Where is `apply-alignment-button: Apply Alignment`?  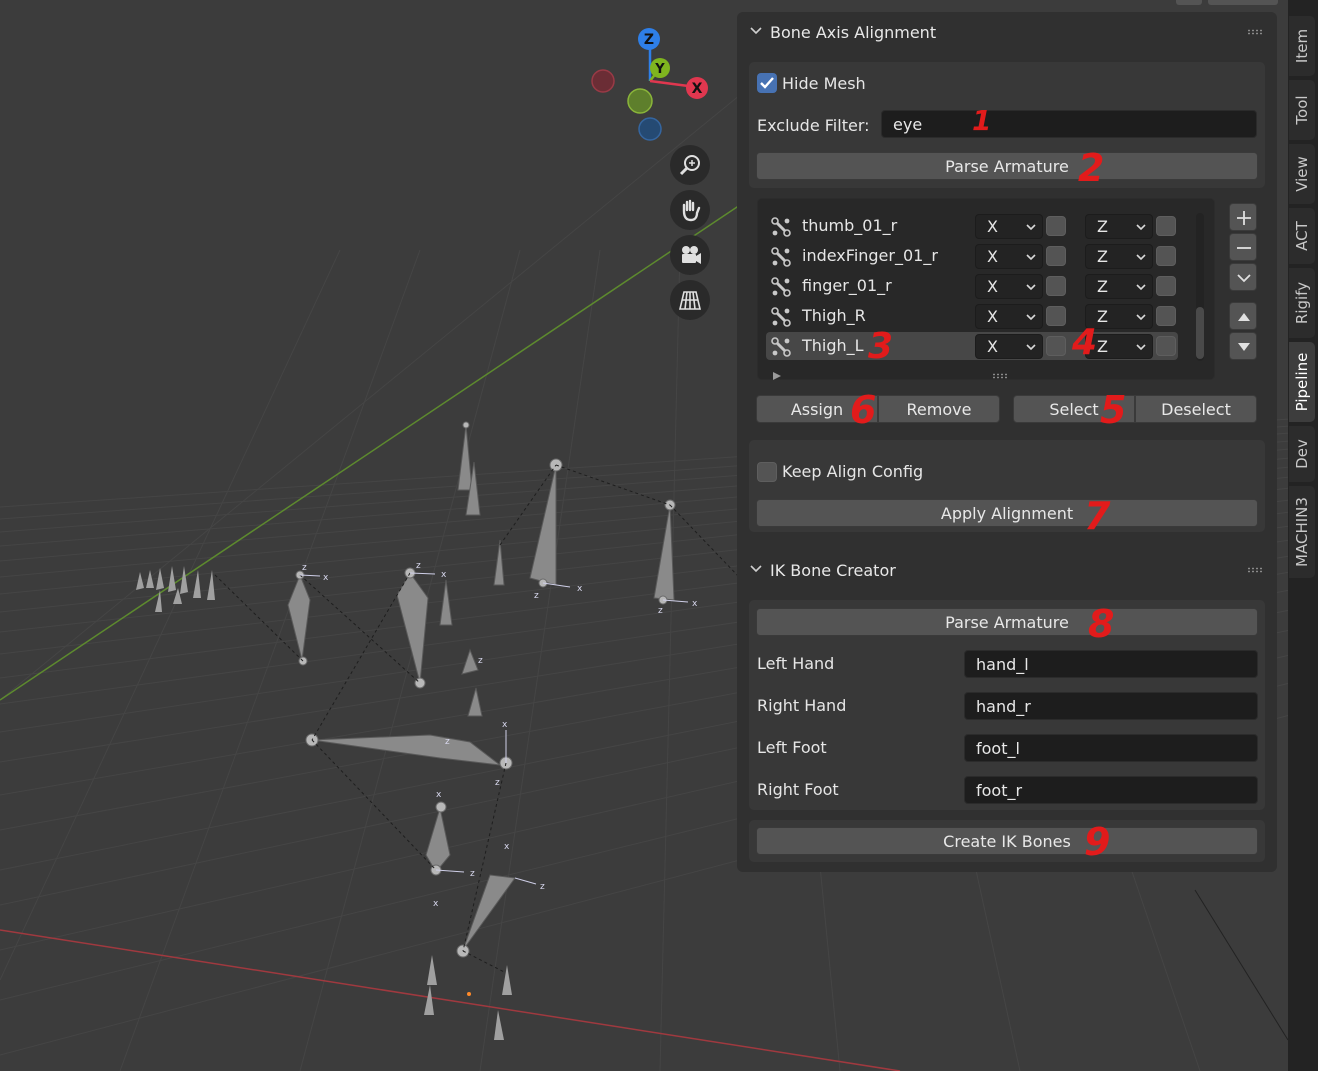 apply-alignment-button: Apply Alignment is located at coordinates (1007, 513).